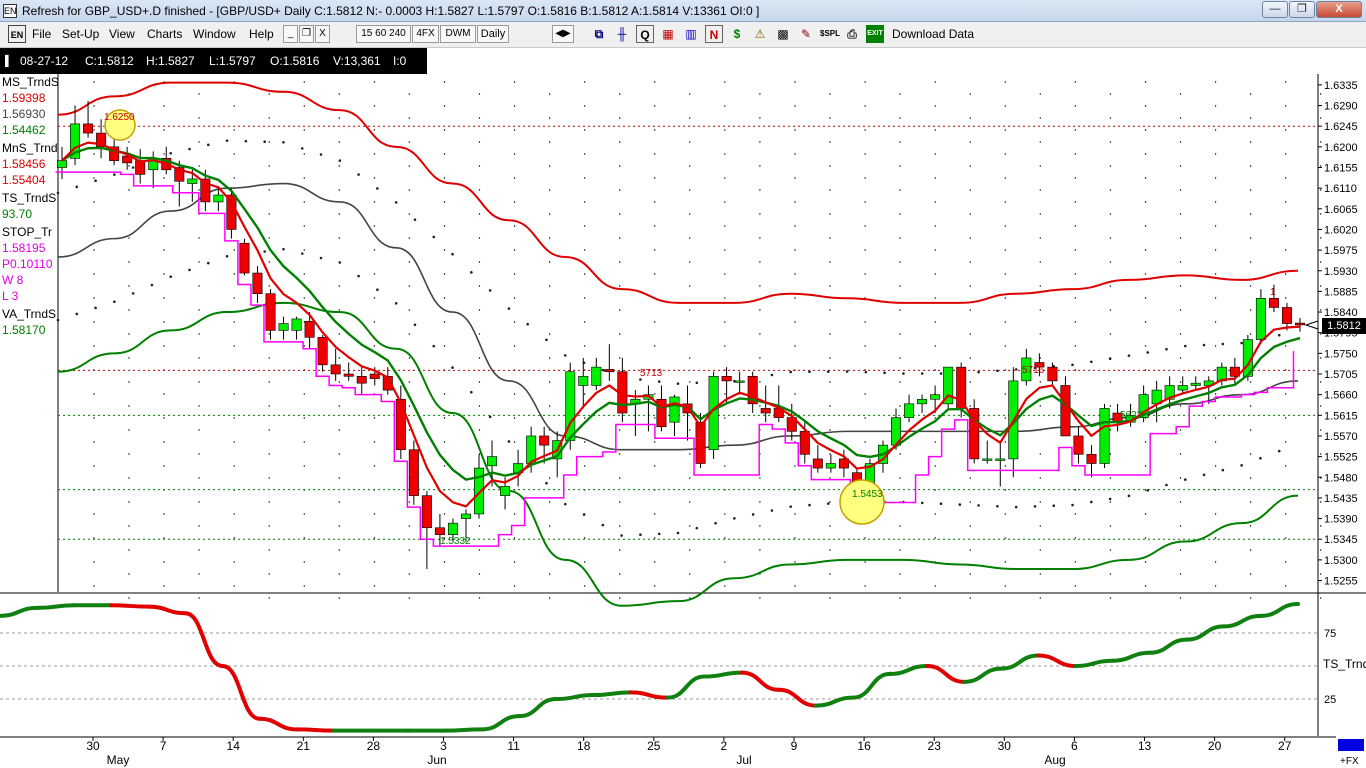 The height and width of the screenshot is (768, 1366). I want to click on last-price-tag: 1.5812, so click(1344, 326).